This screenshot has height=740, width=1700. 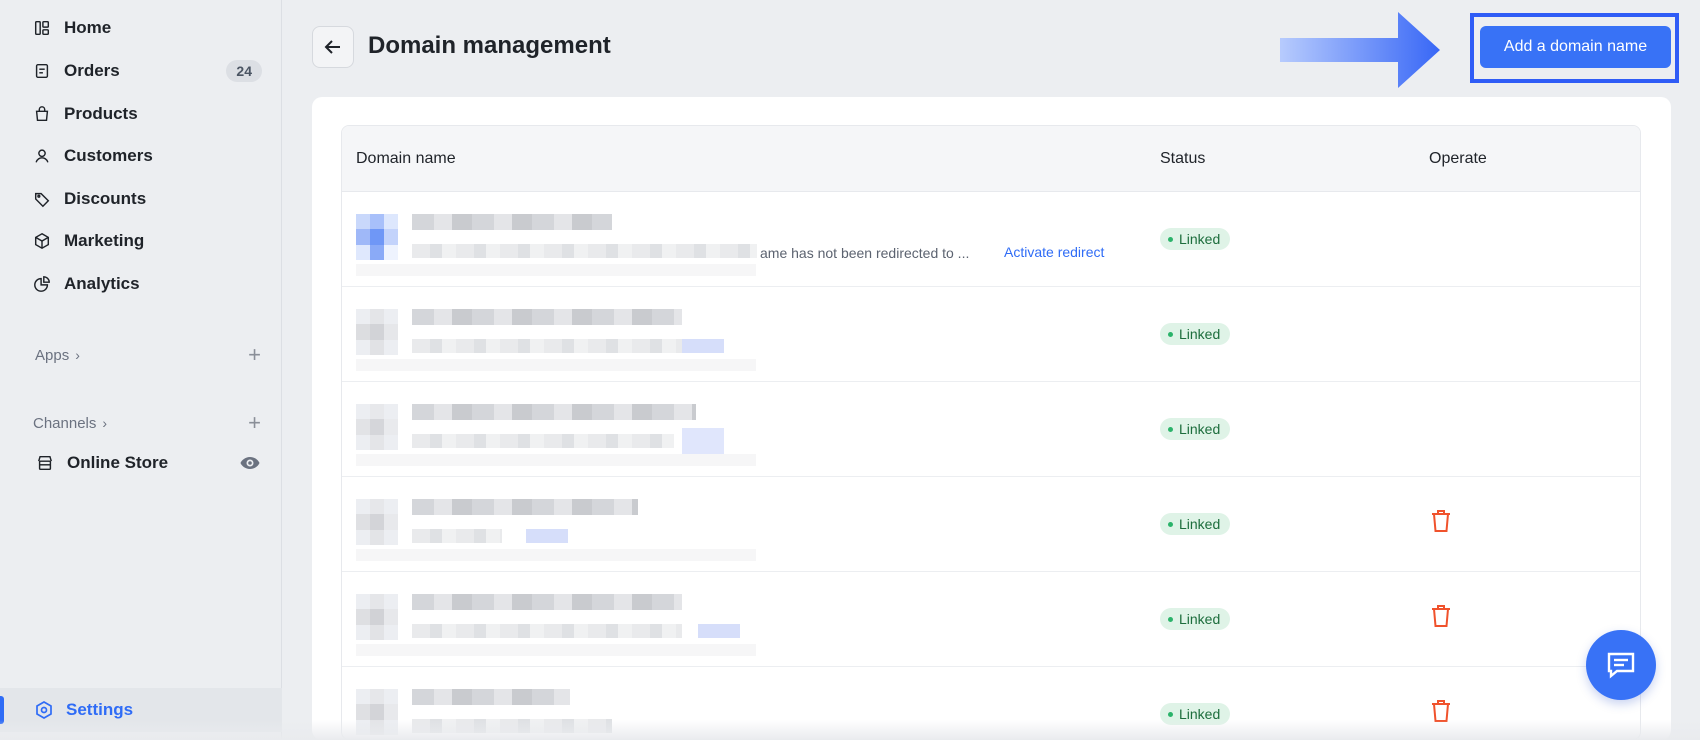 I want to click on sidebar-item-orders: Orders 24, so click(x=147, y=71).